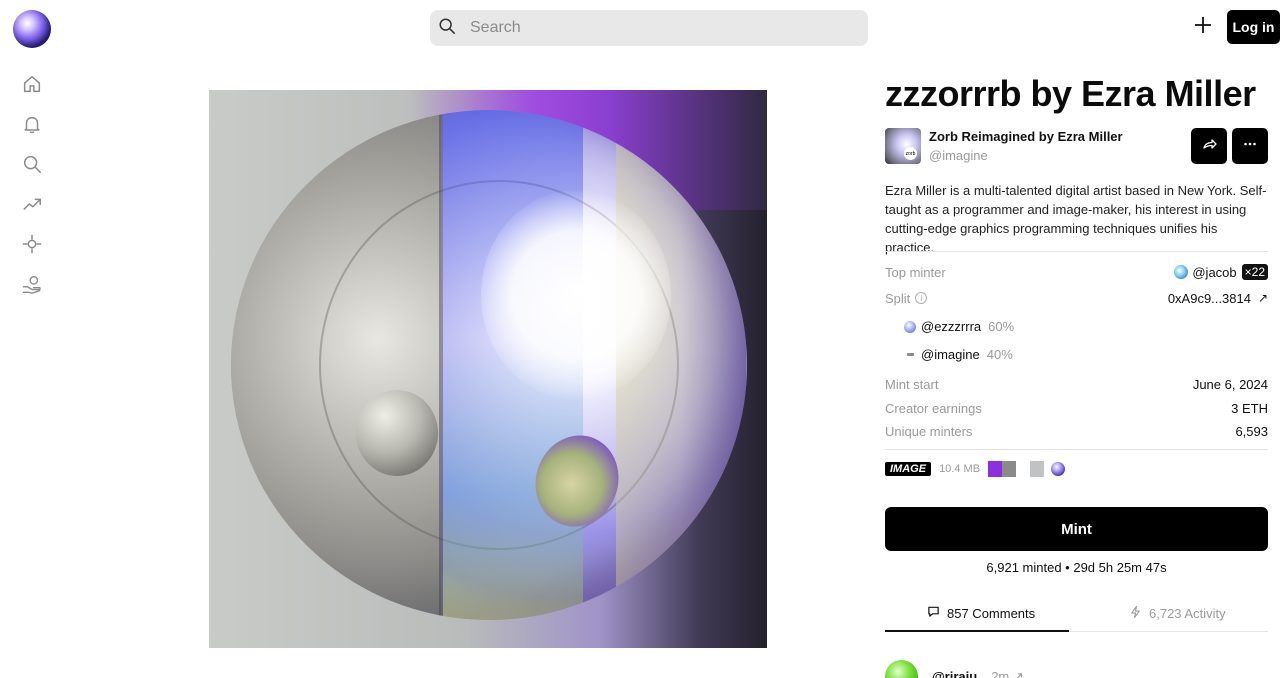  Describe the element at coordinates (1076, 298) in the screenshot. I see `split-row: Split i 0xA9c9...3814 ↗` at that location.